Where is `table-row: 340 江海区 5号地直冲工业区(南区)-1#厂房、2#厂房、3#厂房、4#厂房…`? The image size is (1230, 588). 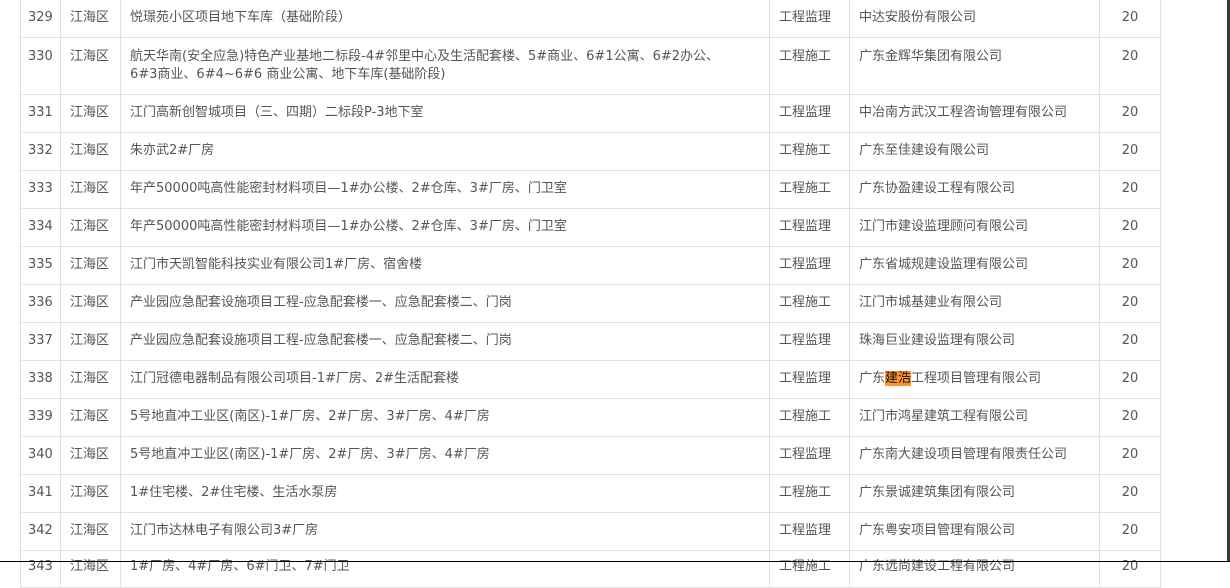
table-row: 340 江海区 5号地直冲工业区(南区)-1#厂房、2#厂房、3#厂房、4#厂房… is located at coordinates (590, 455).